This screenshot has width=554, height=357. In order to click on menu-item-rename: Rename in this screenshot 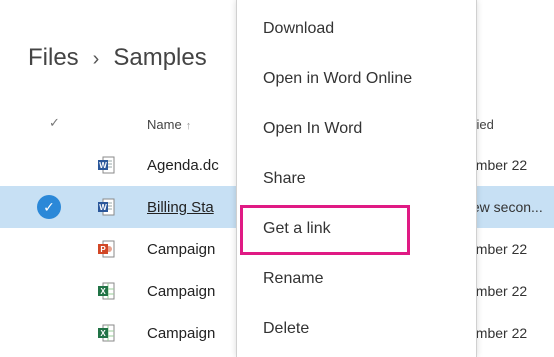, I will do `click(293, 279)`.